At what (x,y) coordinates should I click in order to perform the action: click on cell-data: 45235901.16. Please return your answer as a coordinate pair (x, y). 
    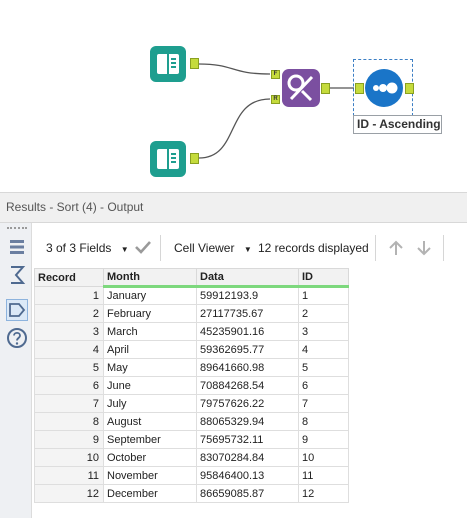
    Looking at the image, I should click on (247, 331).